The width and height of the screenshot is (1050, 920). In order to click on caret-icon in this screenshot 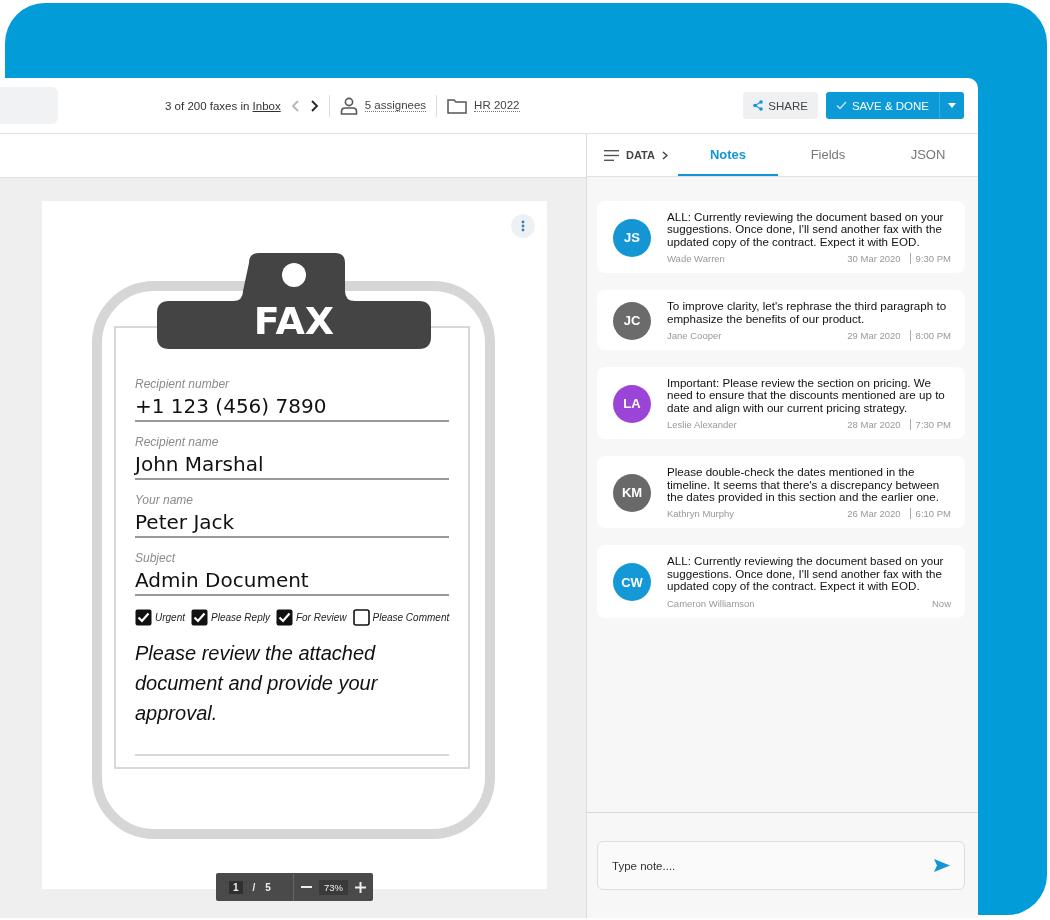, I will do `click(952, 105)`.